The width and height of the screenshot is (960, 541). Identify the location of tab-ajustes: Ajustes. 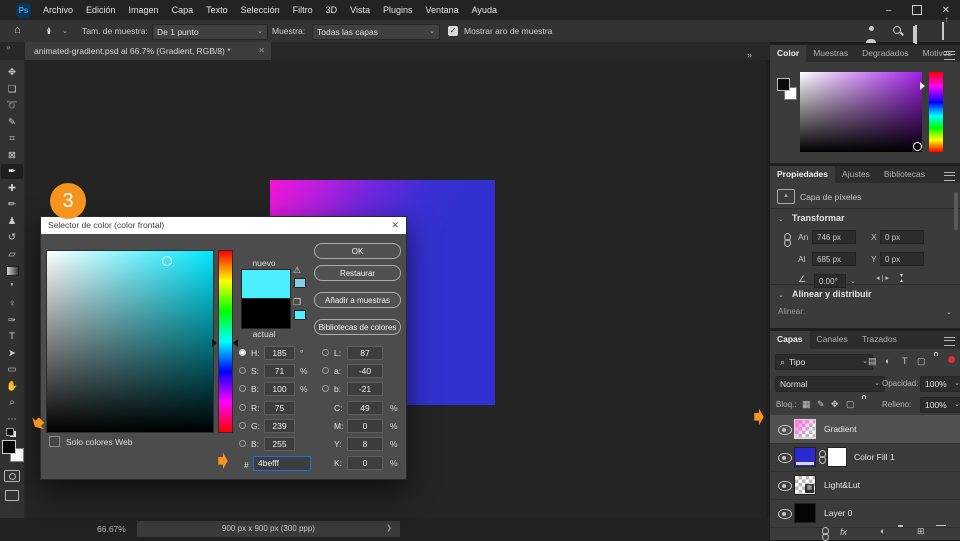
(856, 174).